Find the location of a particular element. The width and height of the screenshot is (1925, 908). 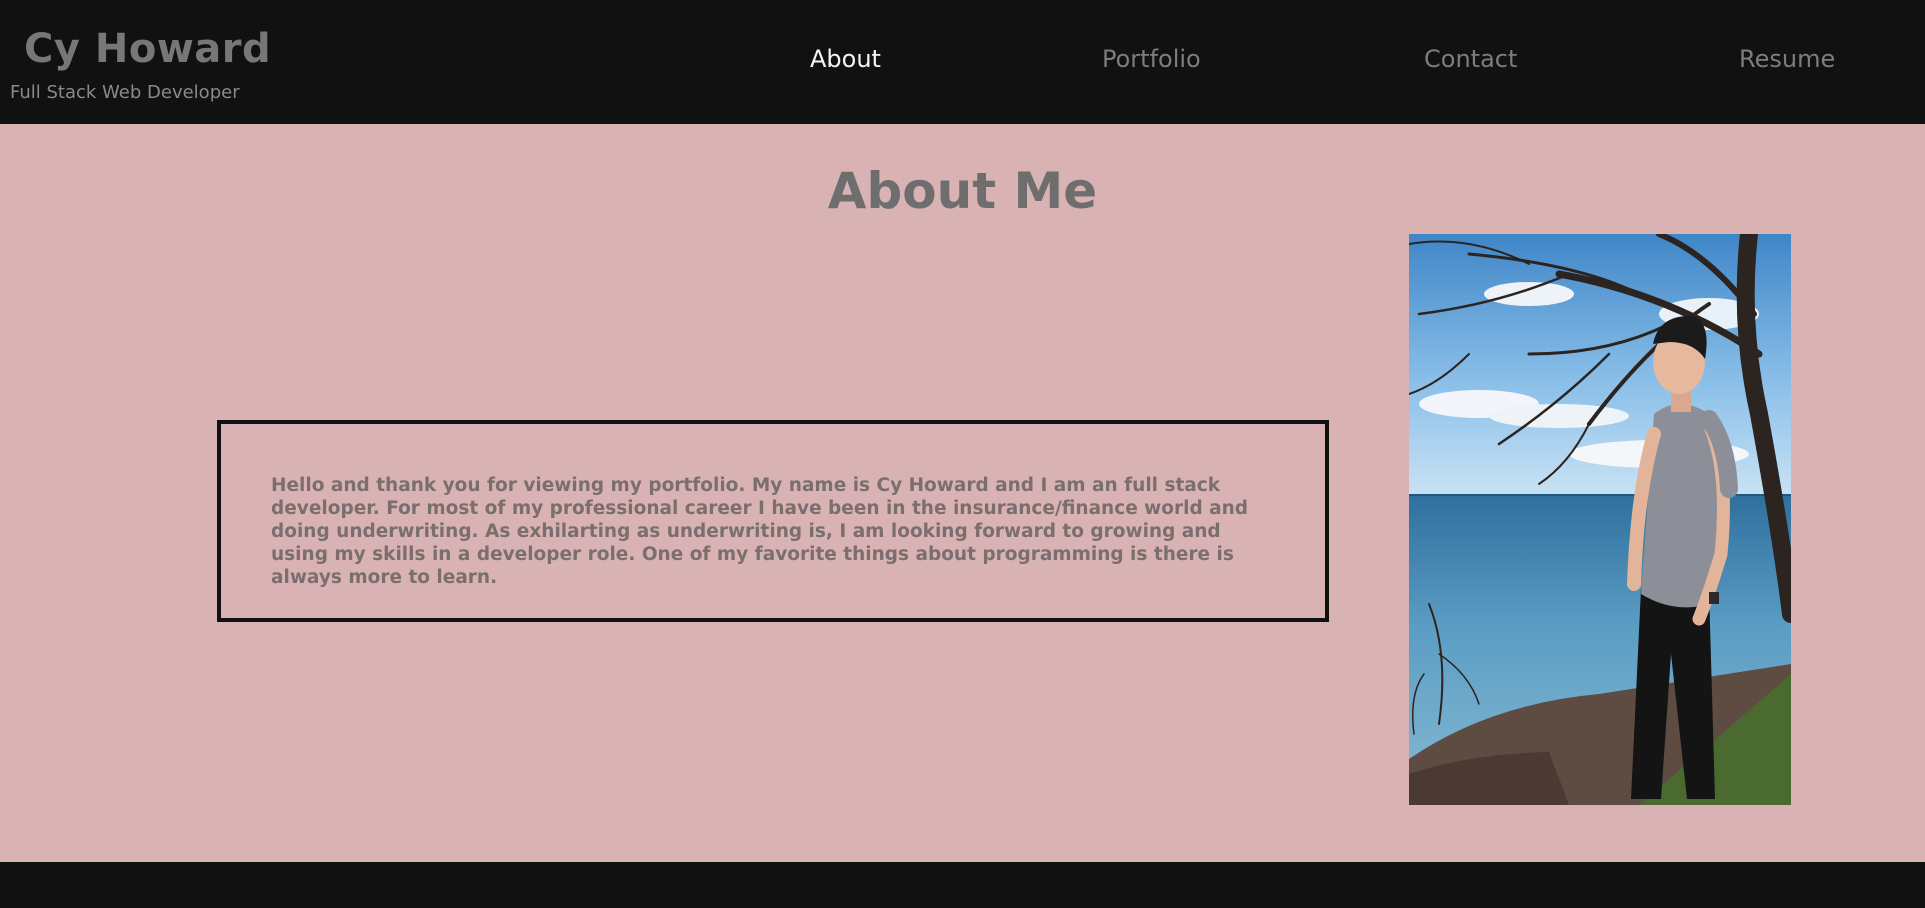

profile-photo-illustration is located at coordinates (1600, 519).